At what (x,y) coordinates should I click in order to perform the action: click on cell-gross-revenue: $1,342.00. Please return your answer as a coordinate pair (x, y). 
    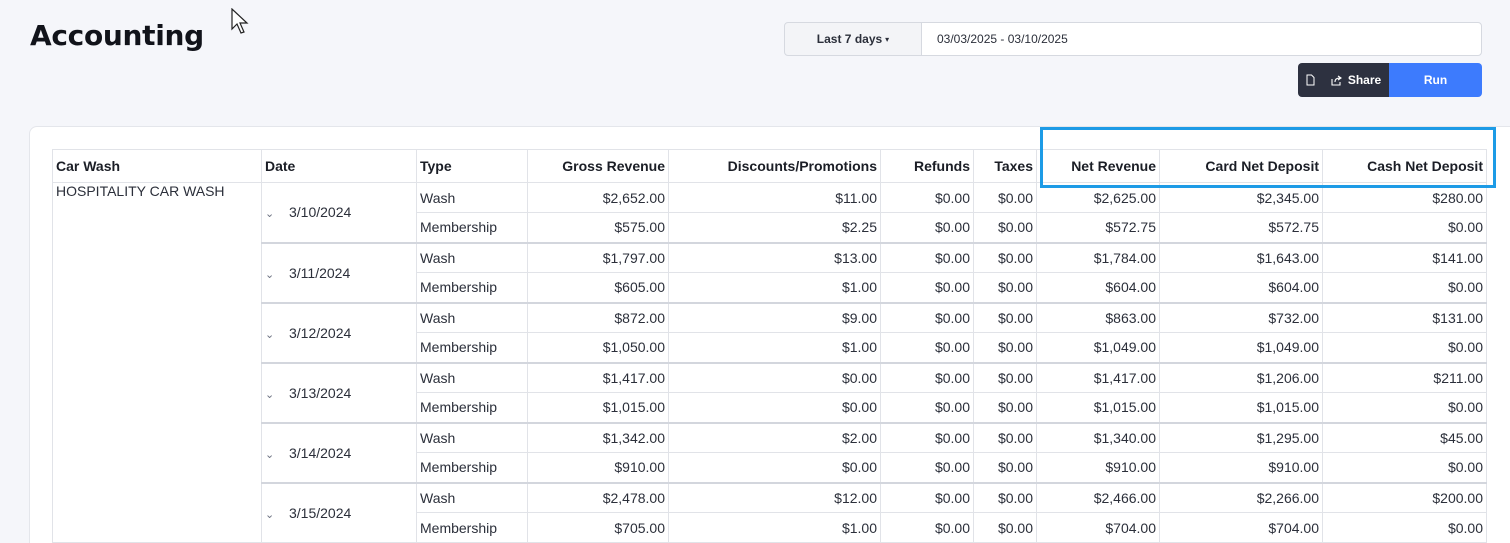
    Looking at the image, I should click on (598, 437).